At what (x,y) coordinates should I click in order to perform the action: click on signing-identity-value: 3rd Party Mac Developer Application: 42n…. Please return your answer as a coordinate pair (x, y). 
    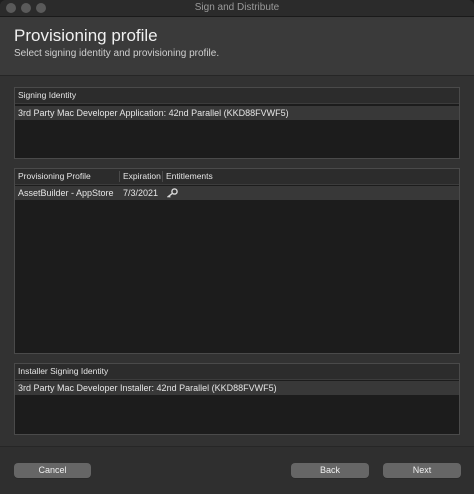
    Looking at the image, I should click on (153, 113).